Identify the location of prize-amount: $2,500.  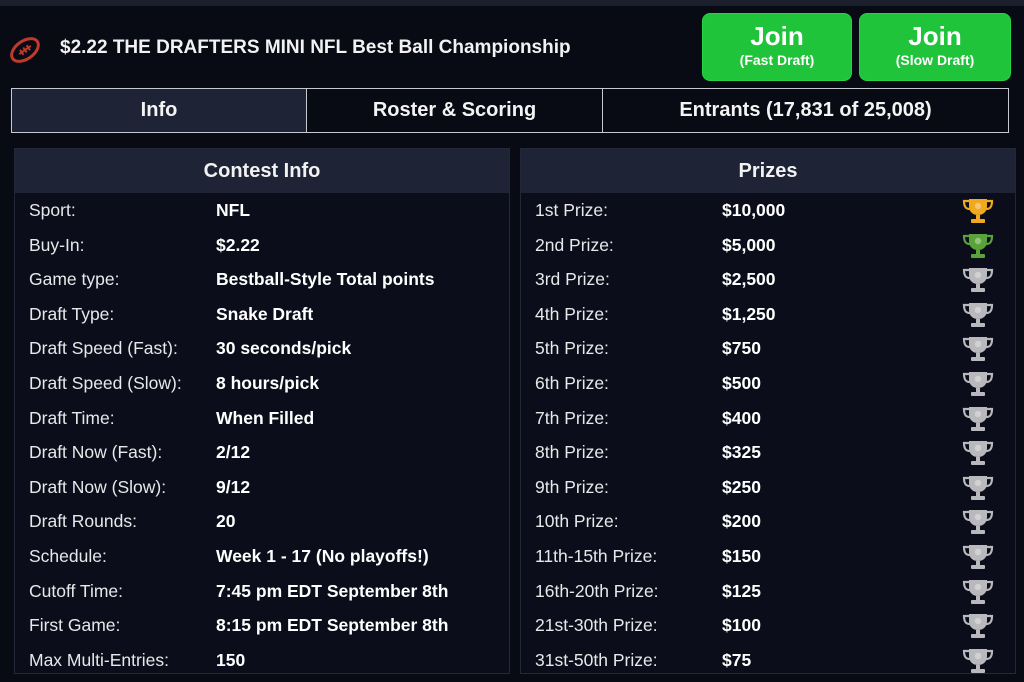
(749, 279).